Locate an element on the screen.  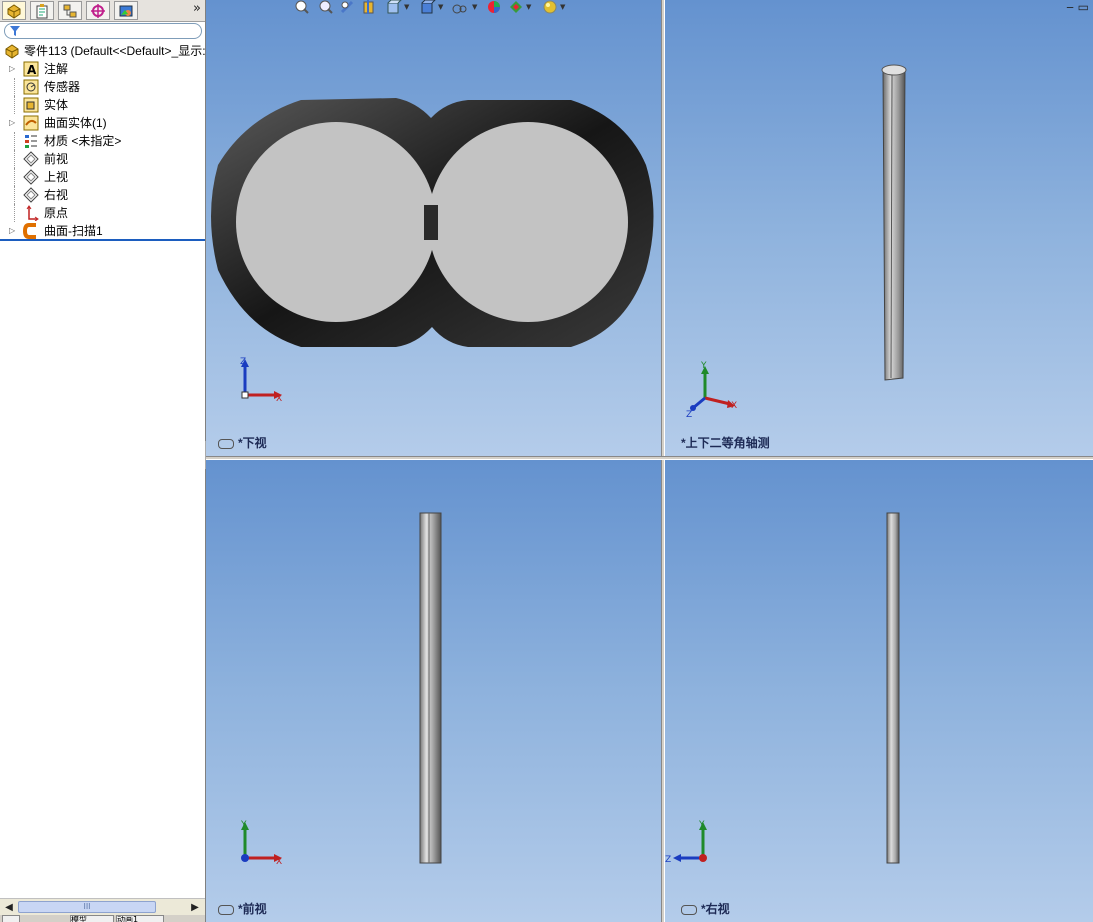
tree-item-label: 右视 is located at coordinates (56, 195).